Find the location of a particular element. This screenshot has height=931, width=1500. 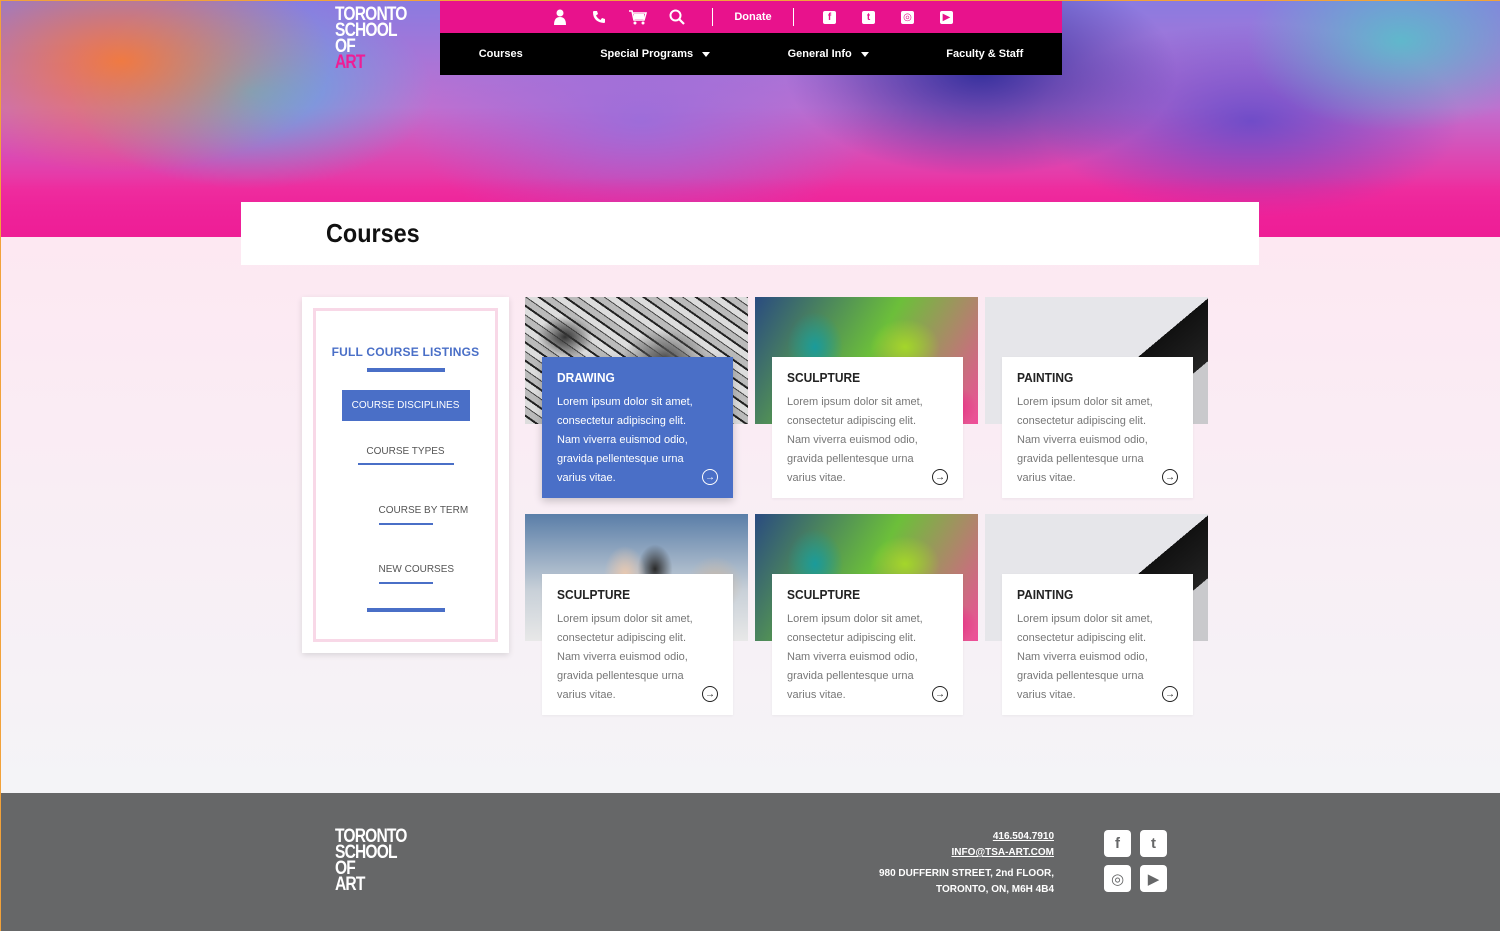

nav-item-label: Courses is located at coordinates (500, 54).